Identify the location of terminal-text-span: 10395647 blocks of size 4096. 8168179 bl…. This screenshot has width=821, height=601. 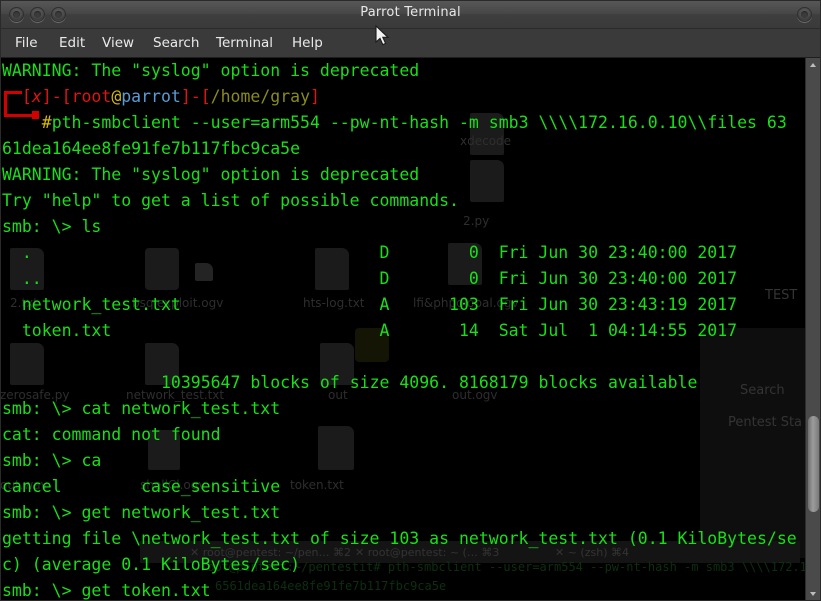
(350, 382).